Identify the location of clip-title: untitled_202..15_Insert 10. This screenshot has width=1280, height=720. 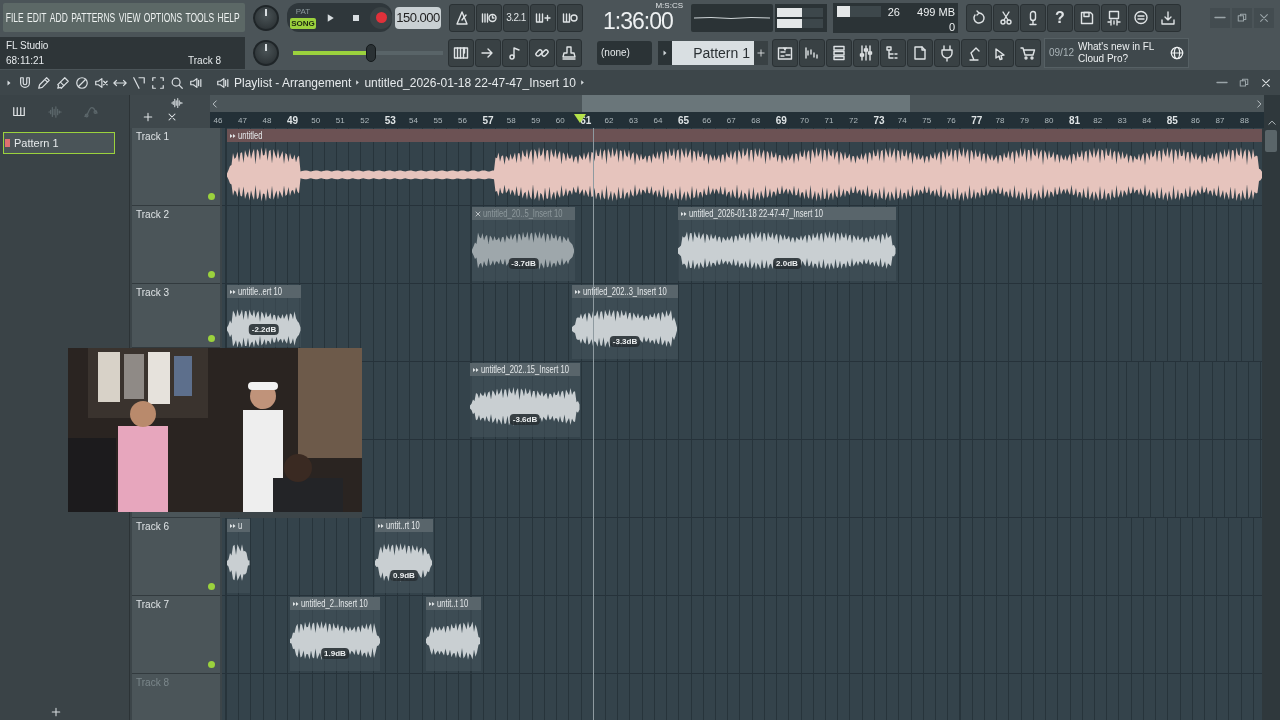
(525, 369).